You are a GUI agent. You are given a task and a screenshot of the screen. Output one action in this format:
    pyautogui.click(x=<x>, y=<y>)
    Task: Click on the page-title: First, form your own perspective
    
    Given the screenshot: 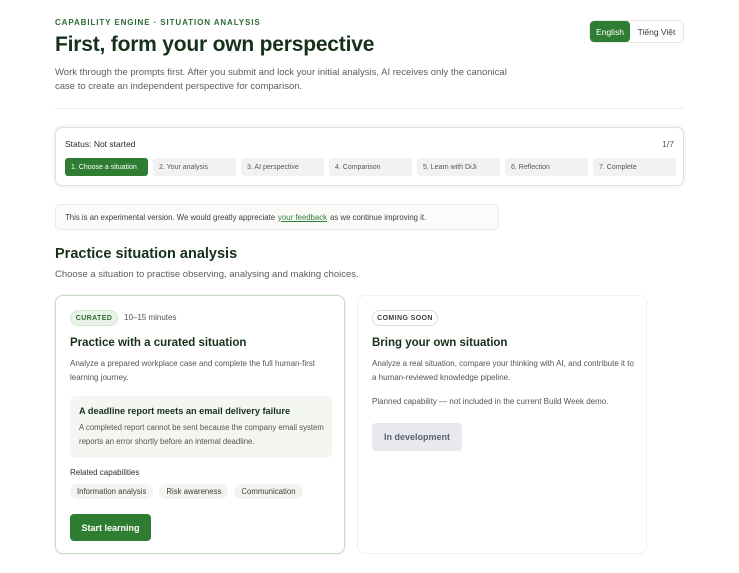 What is the action you would take?
    pyautogui.click(x=215, y=44)
    